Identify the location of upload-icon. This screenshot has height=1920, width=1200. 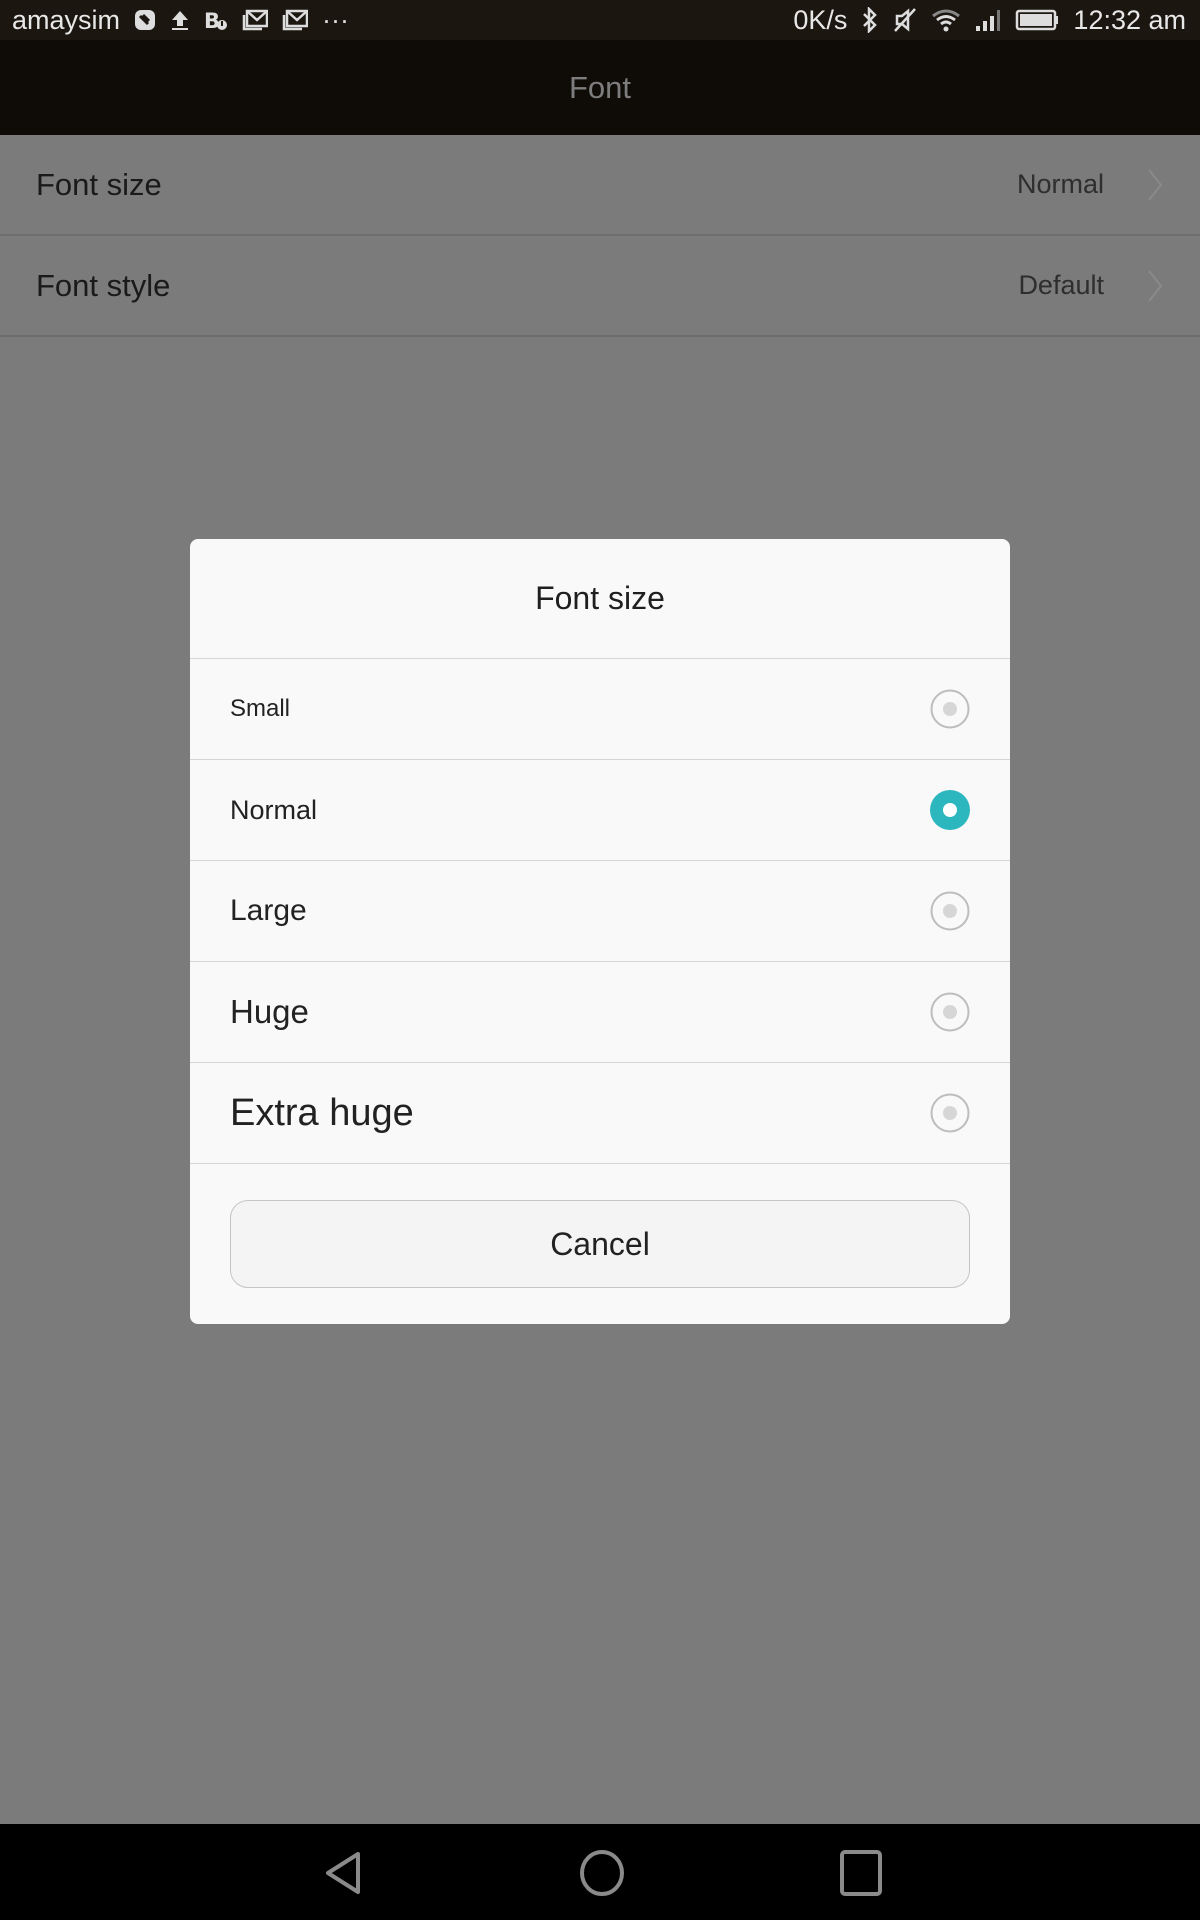
(180, 20).